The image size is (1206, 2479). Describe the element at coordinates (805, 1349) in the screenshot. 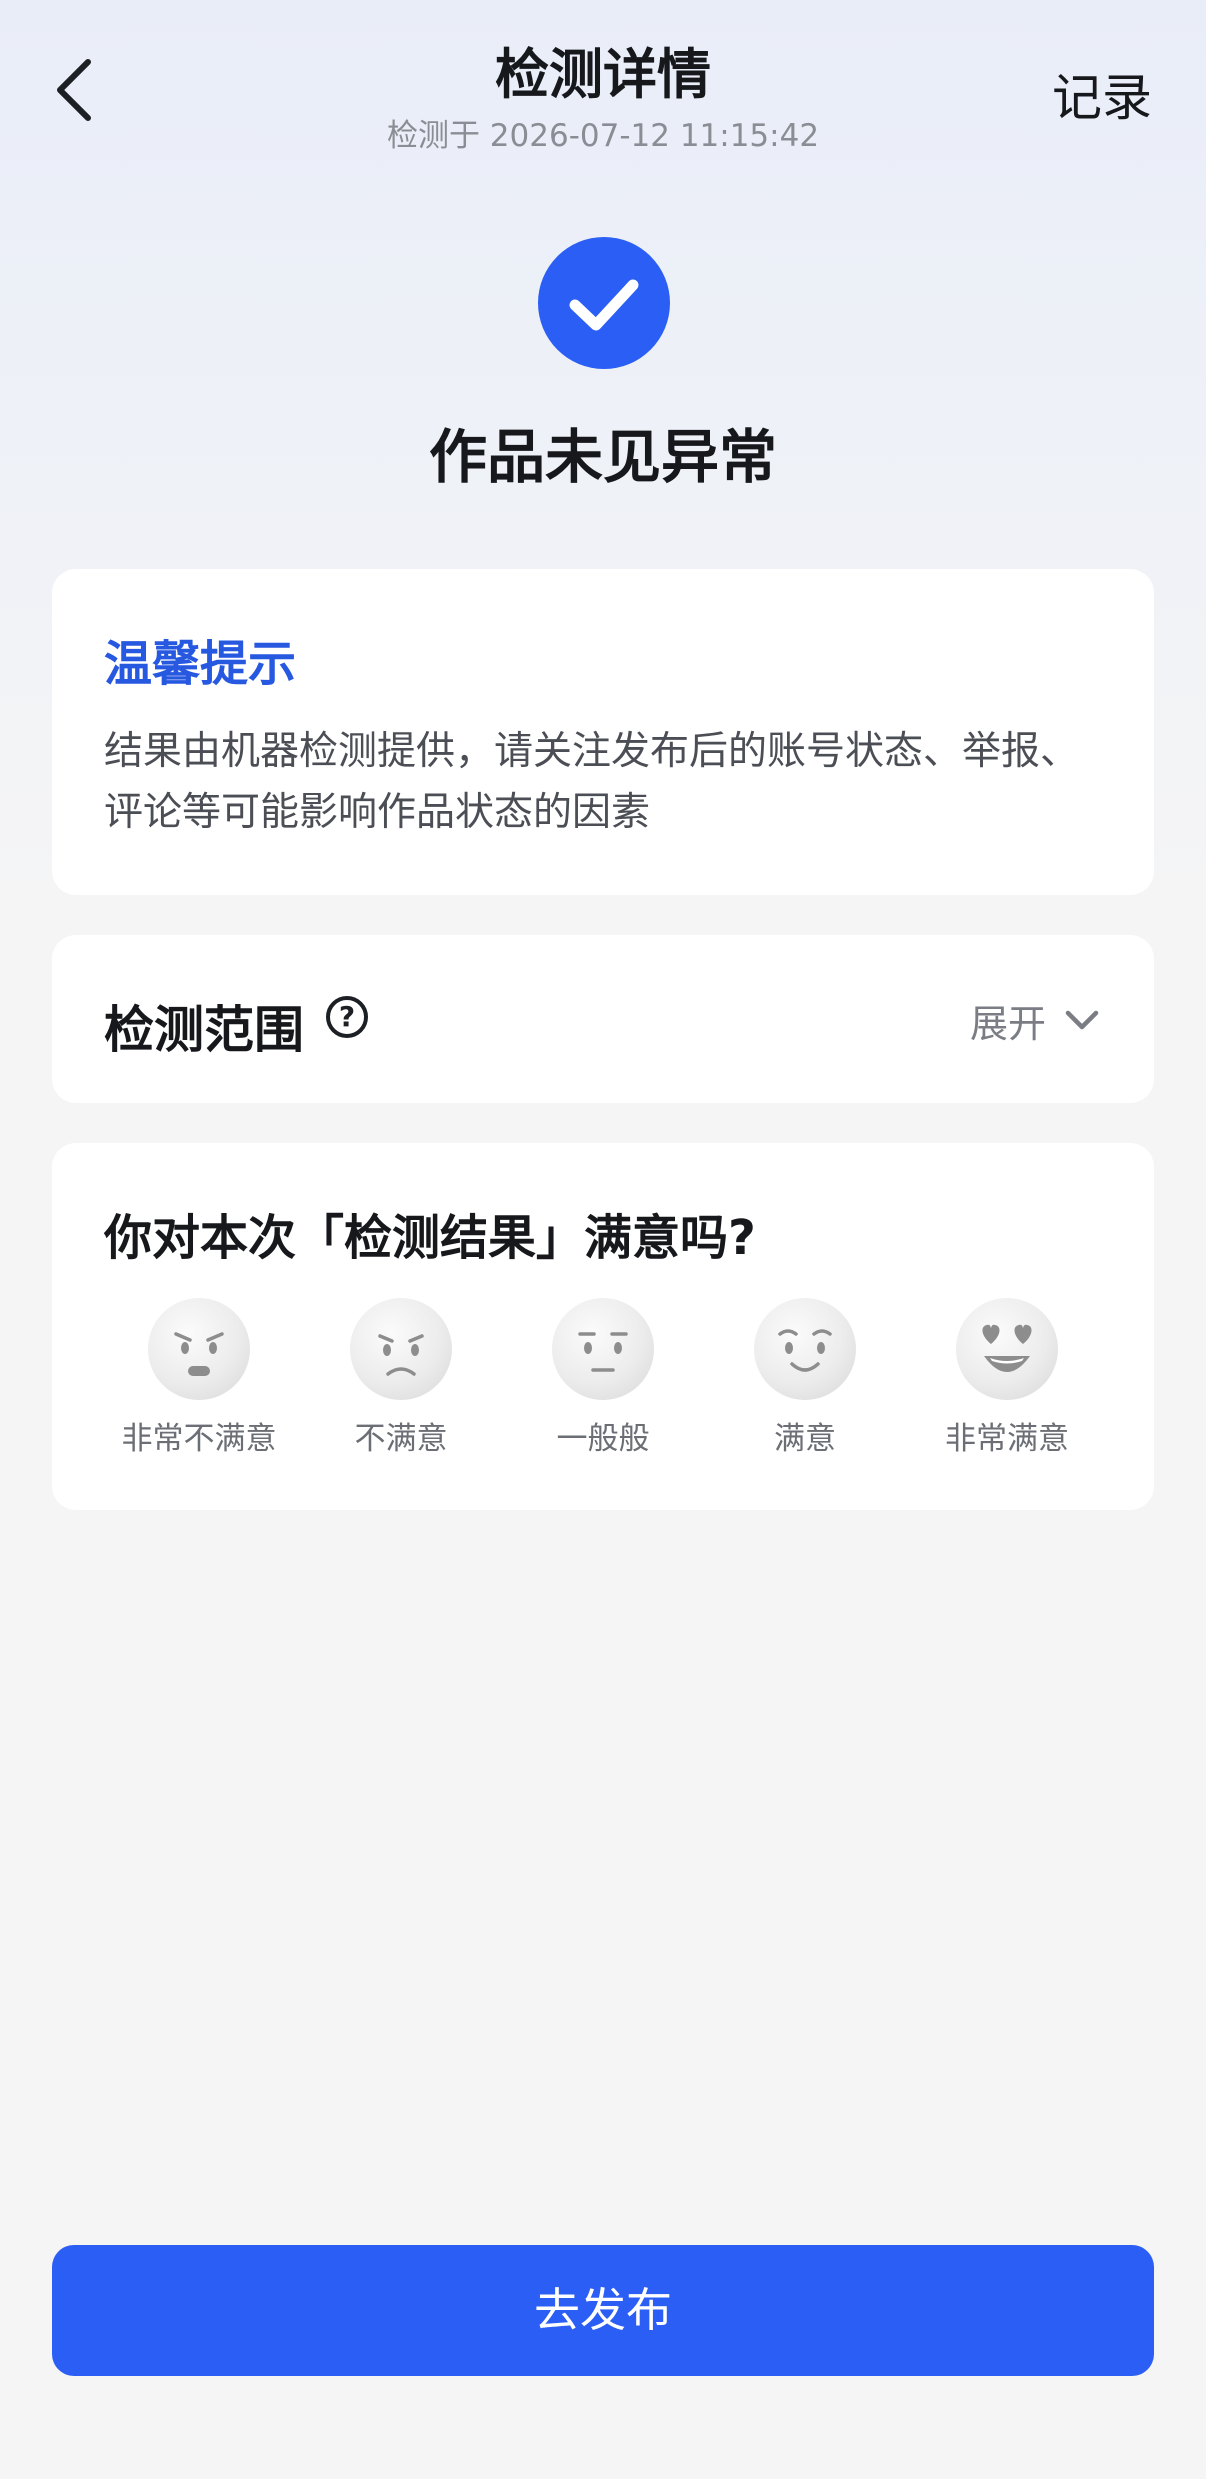

I see `satisfied-face-icon` at that location.